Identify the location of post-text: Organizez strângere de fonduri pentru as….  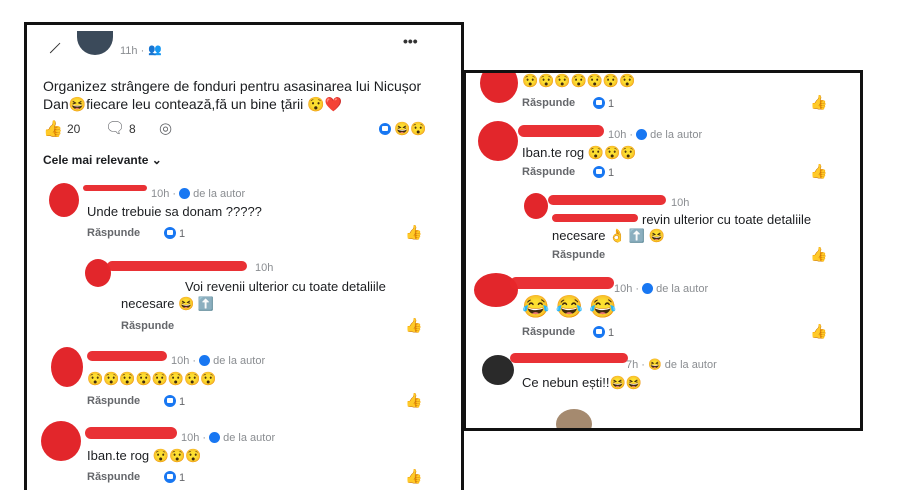
(232, 95).